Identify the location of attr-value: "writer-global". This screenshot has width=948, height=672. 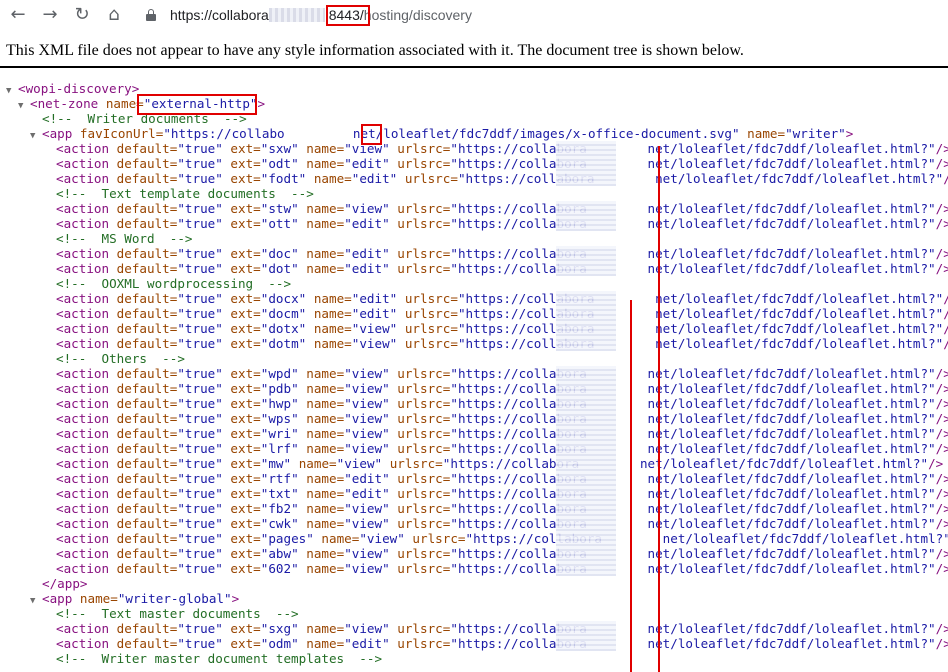
(174, 598).